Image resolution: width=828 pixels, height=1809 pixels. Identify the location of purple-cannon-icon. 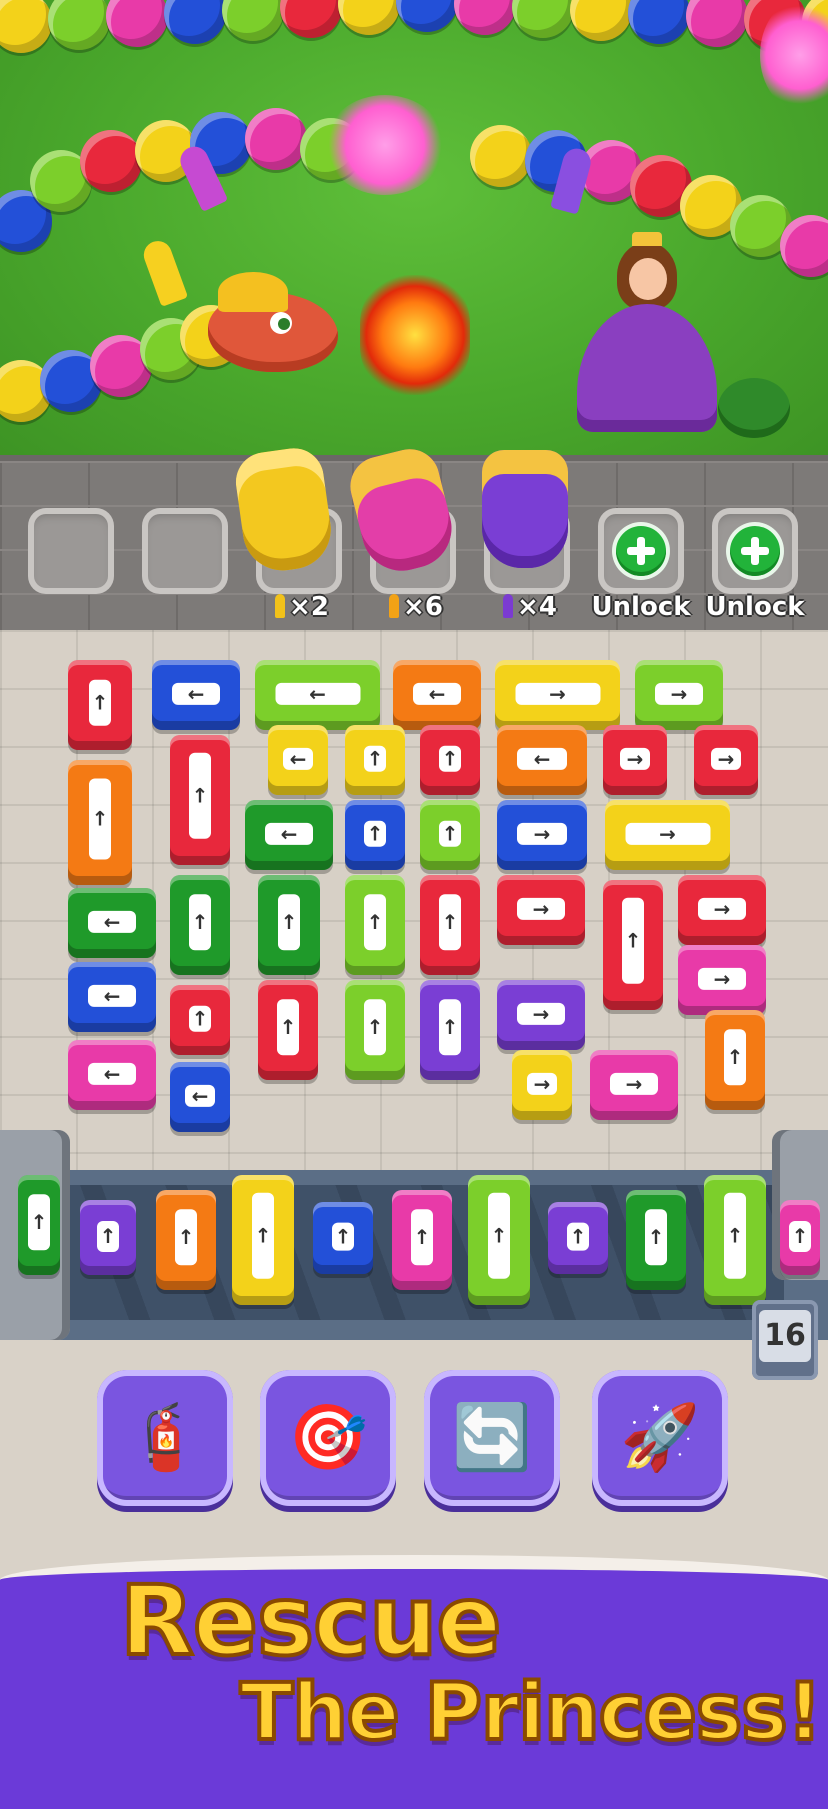
(525, 509).